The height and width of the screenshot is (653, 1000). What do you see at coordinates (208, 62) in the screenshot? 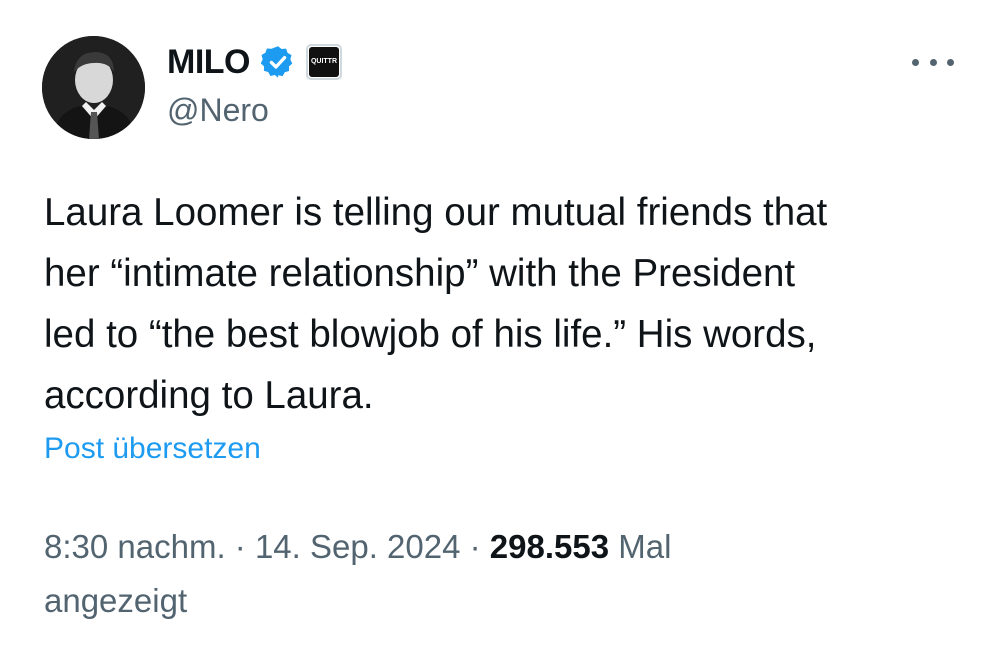
I see `author-display-name: MILO` at bounding box center [208, 62].